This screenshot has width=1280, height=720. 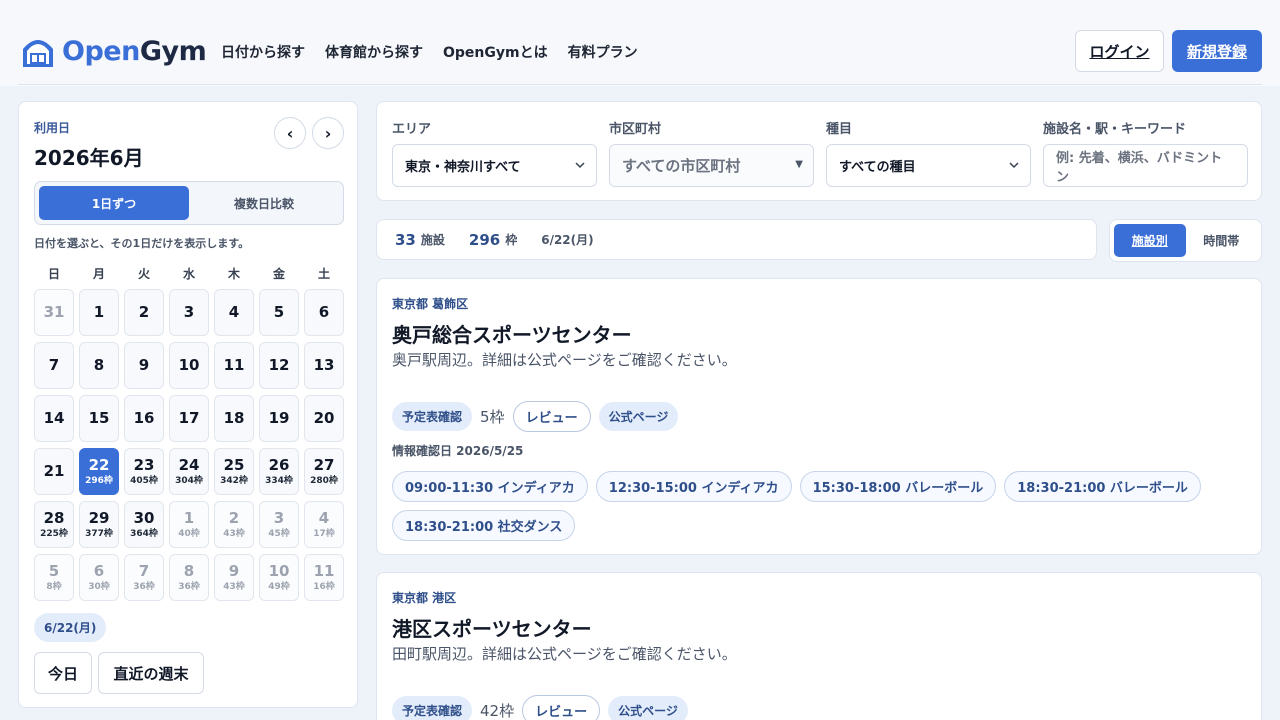 I want to click on calendar-day: 13, so click(x=324, y=365).